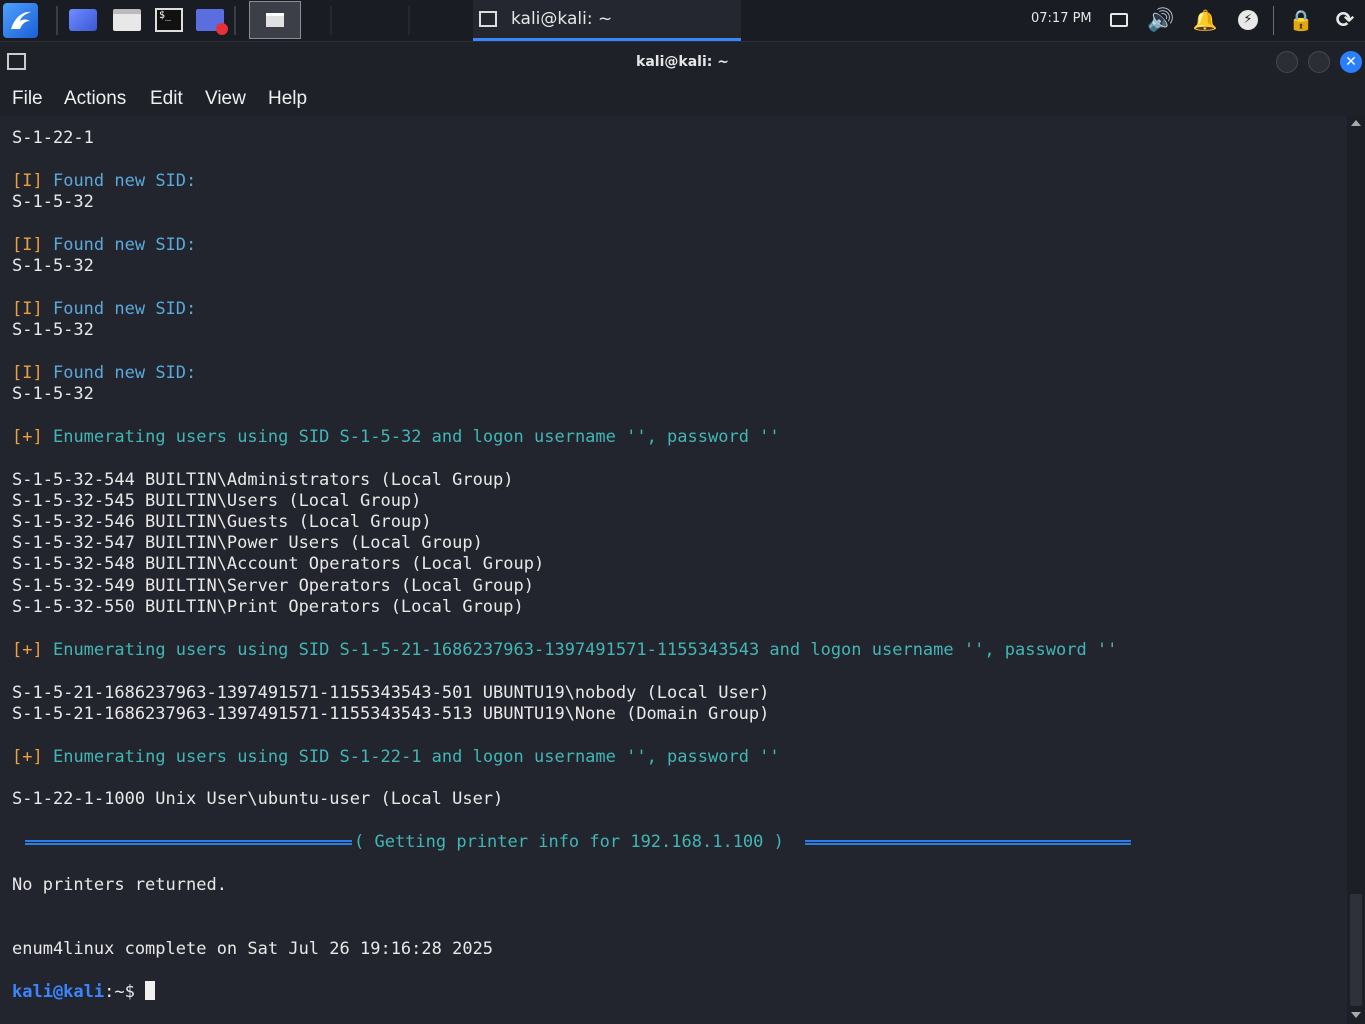 The height and width of the screenshot is (1024, 1365). I want to click on notification-bell-icon: 🔔, so click(1205, 20).